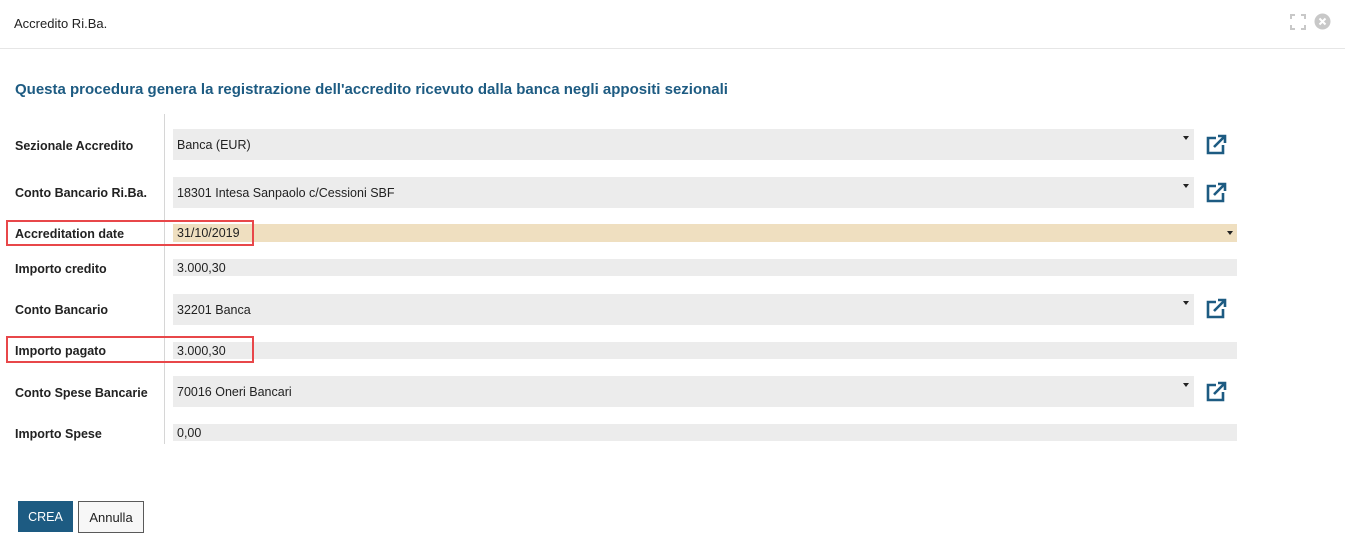  Describe the element at coordinates (61, 269) in the screenshot. I see `importo-credito-label: Importo credito` at that location.